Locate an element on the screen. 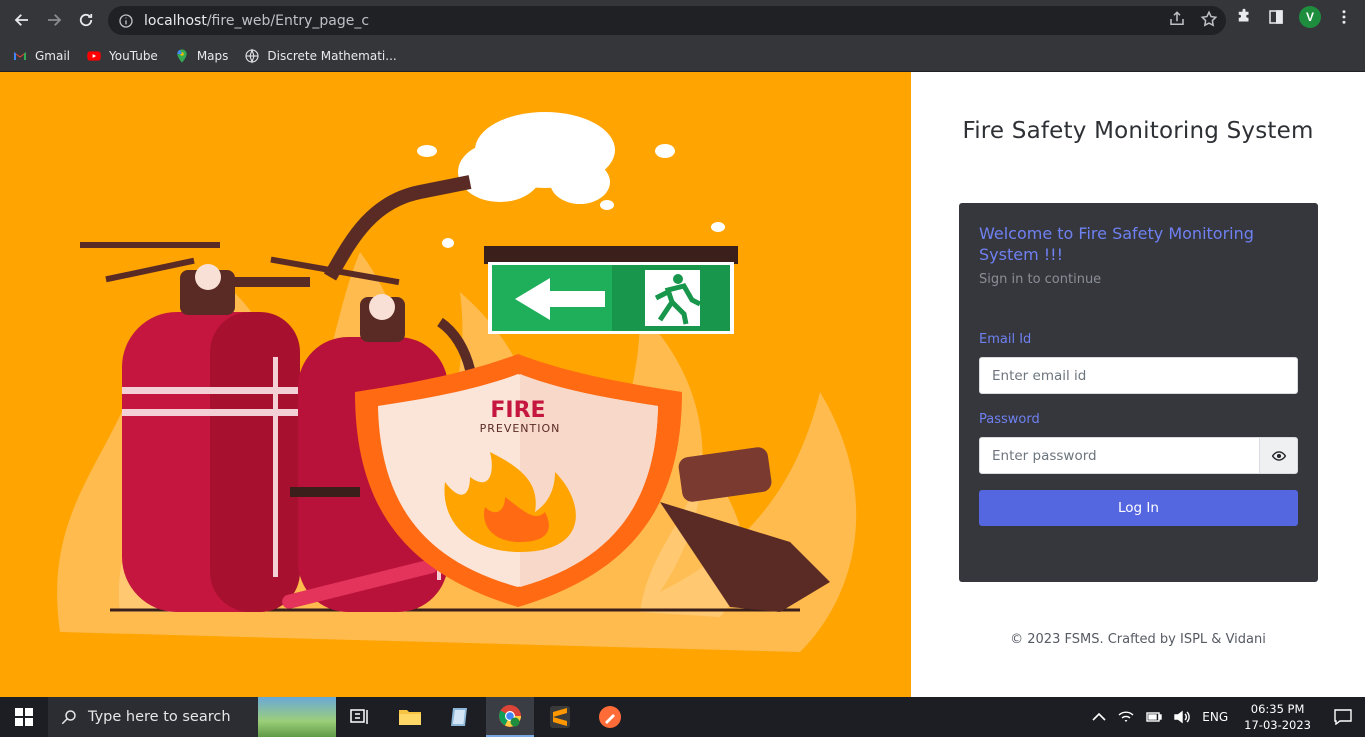  search-placeholder: Type here to search is located at coordinates (159, 717).